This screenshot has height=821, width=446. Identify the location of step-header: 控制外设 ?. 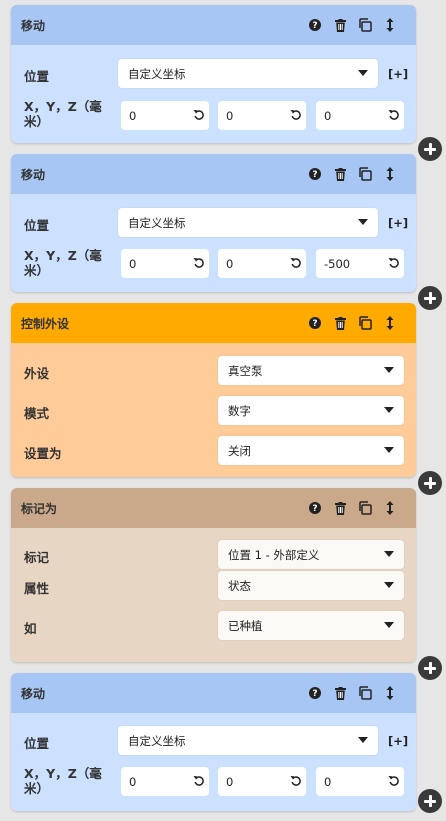
(213, 323).